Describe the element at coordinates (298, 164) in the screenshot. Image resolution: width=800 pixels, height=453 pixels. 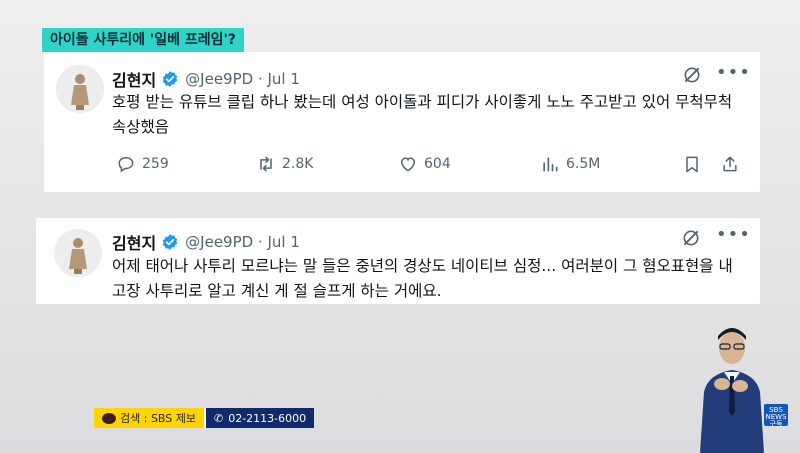
I see `repost-count: 2.8K` at that location.